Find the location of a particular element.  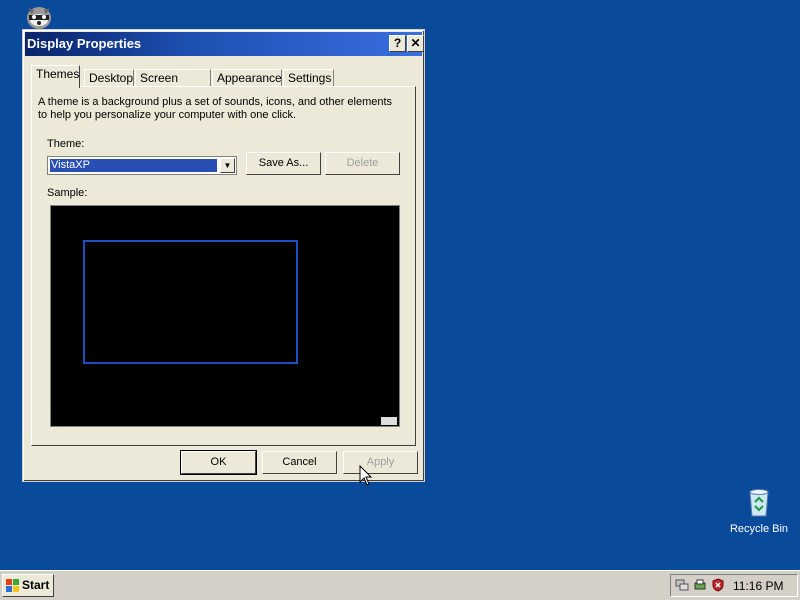

printer-icon is located at coordinates (700, 585).